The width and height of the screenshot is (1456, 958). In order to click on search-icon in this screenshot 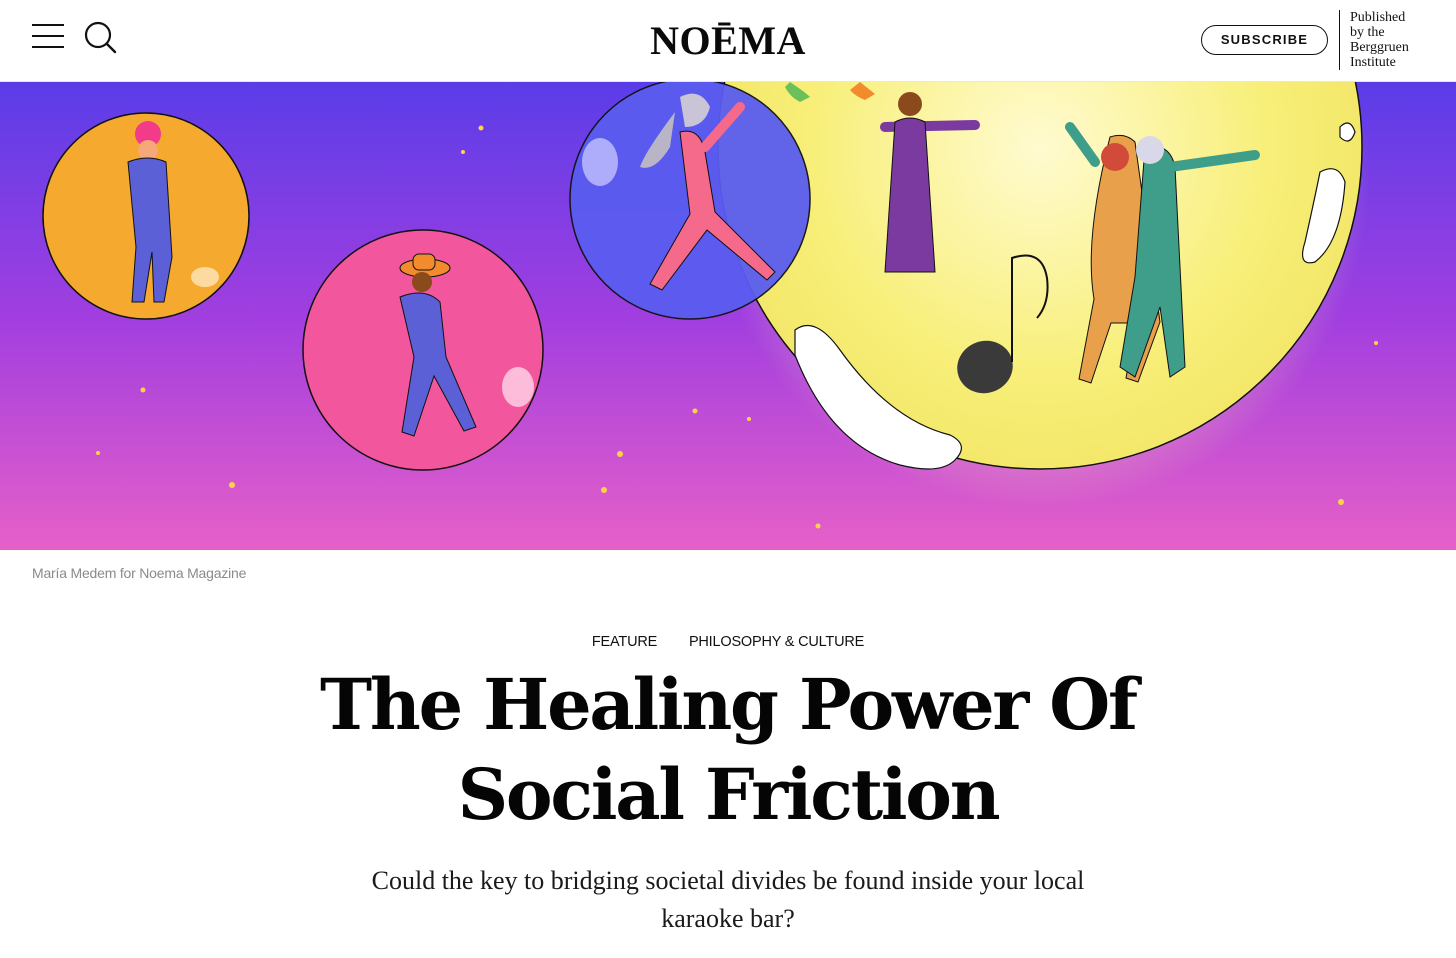, I will do `click(100, 37)`.